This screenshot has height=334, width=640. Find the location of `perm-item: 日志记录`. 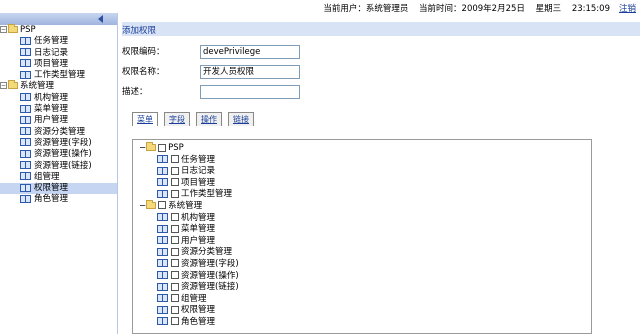

perm-item: 日志记录 is located at coordinates (189, 172).